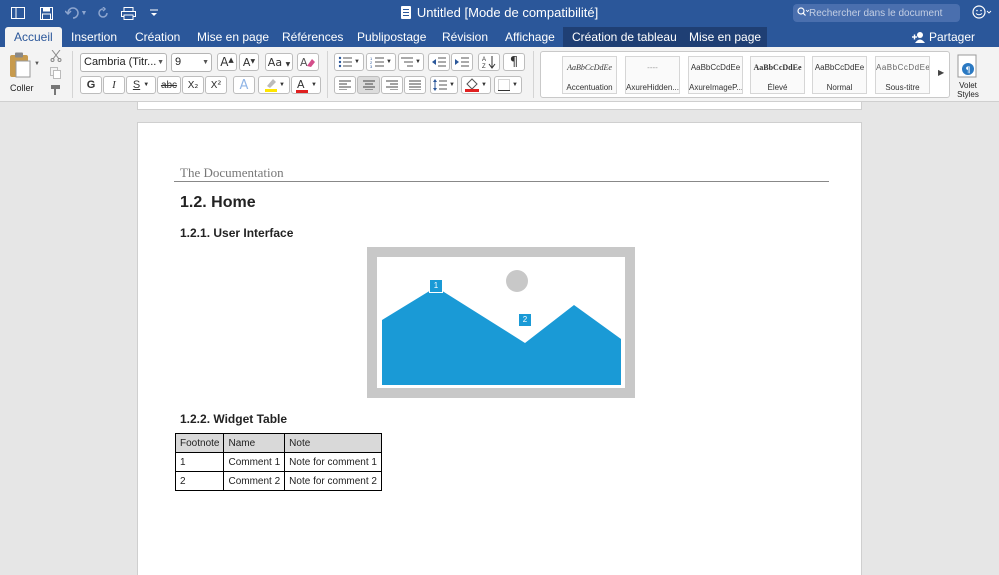 The height and width of the screenshot is (575, 999). I want to click on tab-references: Références, so click(312, 37).